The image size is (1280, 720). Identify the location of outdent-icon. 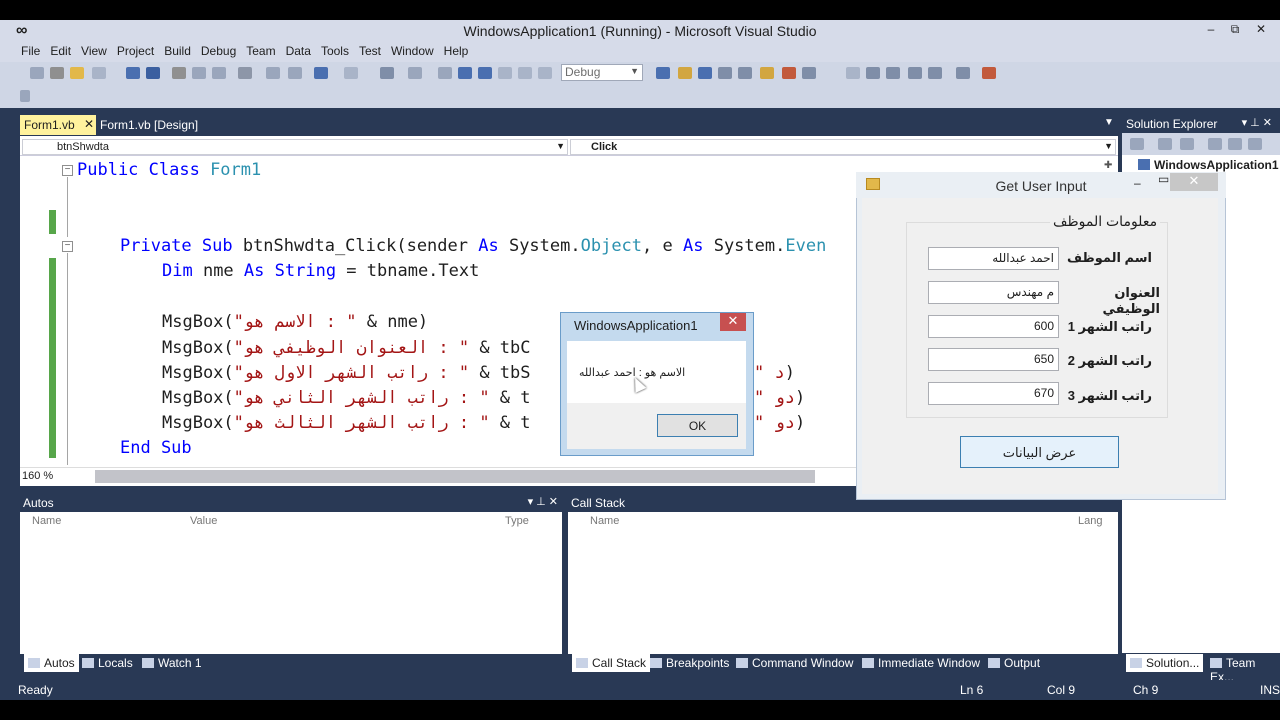
(915, 73).